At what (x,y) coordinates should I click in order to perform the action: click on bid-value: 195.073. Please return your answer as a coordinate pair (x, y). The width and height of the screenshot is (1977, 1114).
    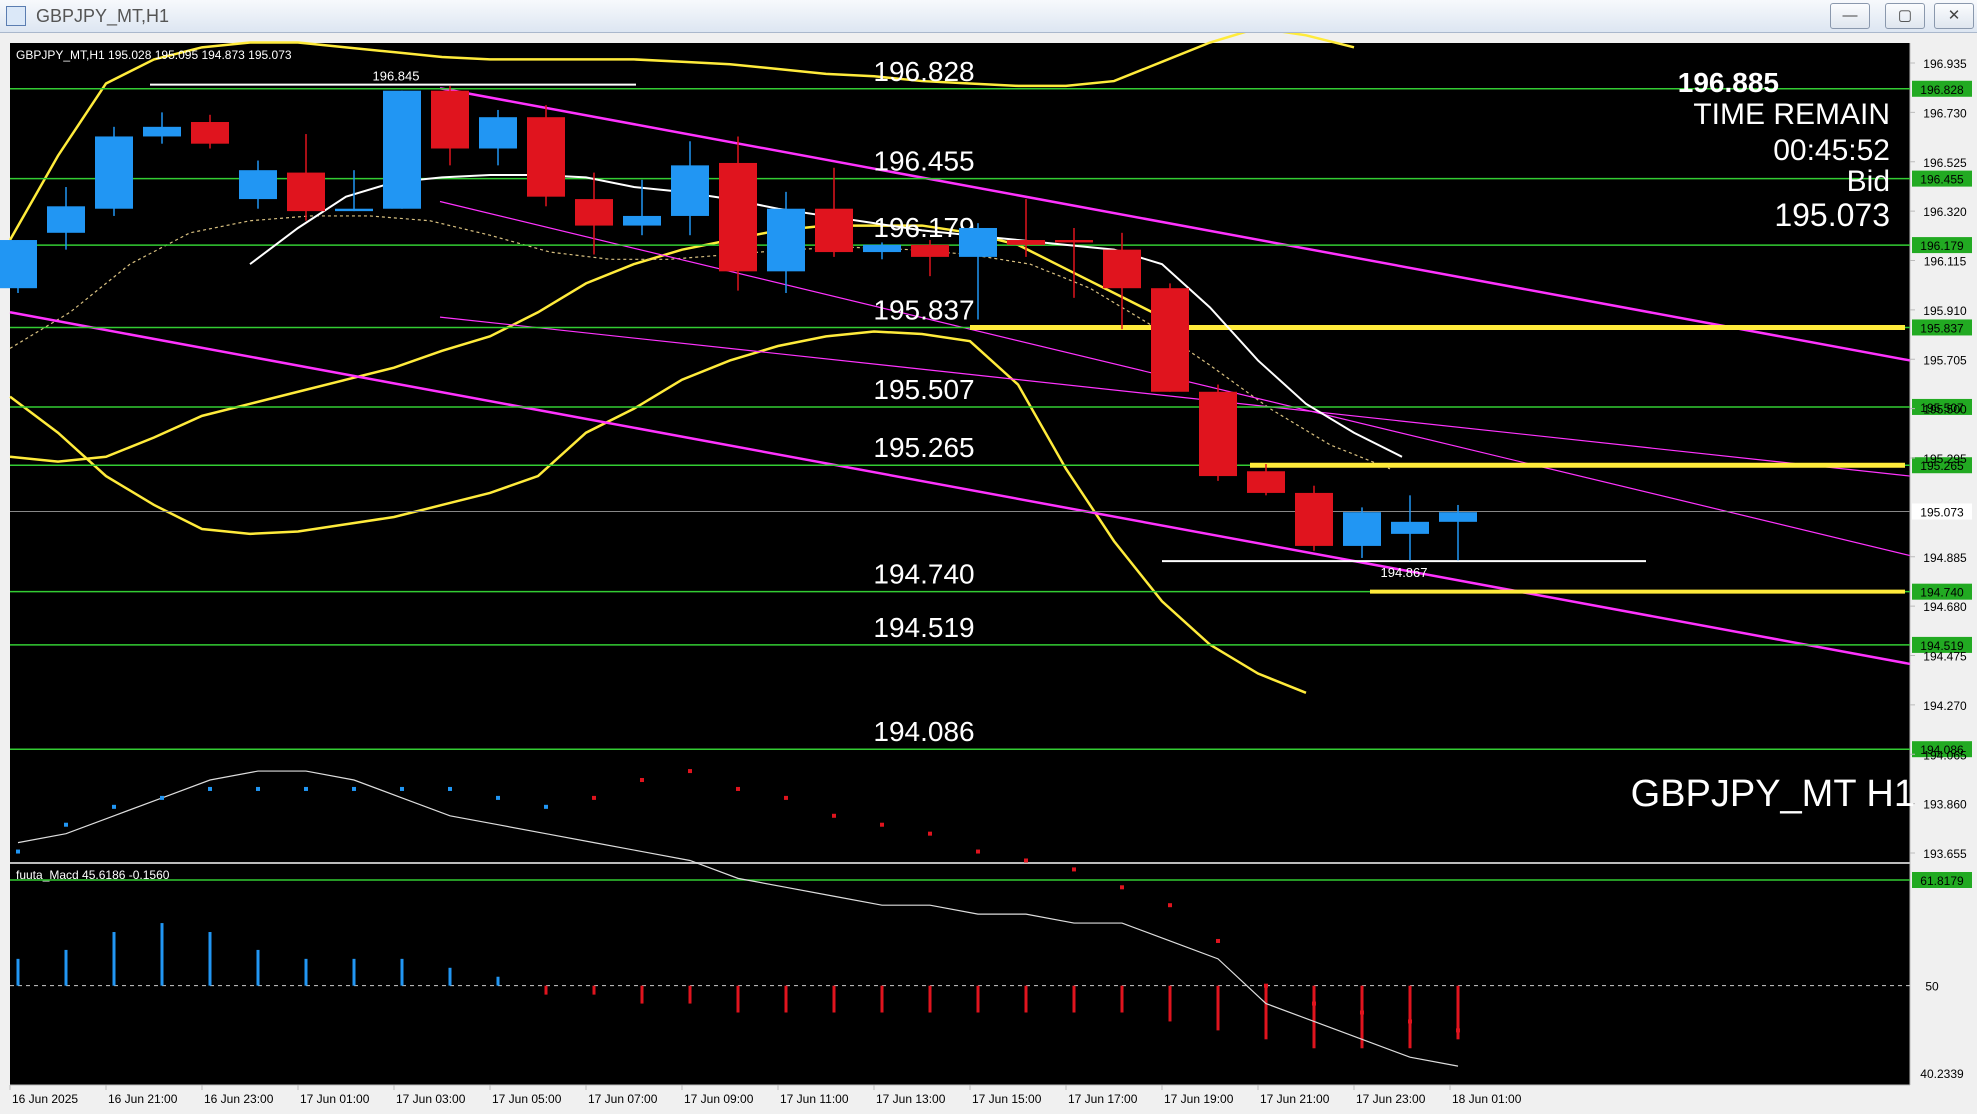
    Looking at the image, I should click on (1832, 215).